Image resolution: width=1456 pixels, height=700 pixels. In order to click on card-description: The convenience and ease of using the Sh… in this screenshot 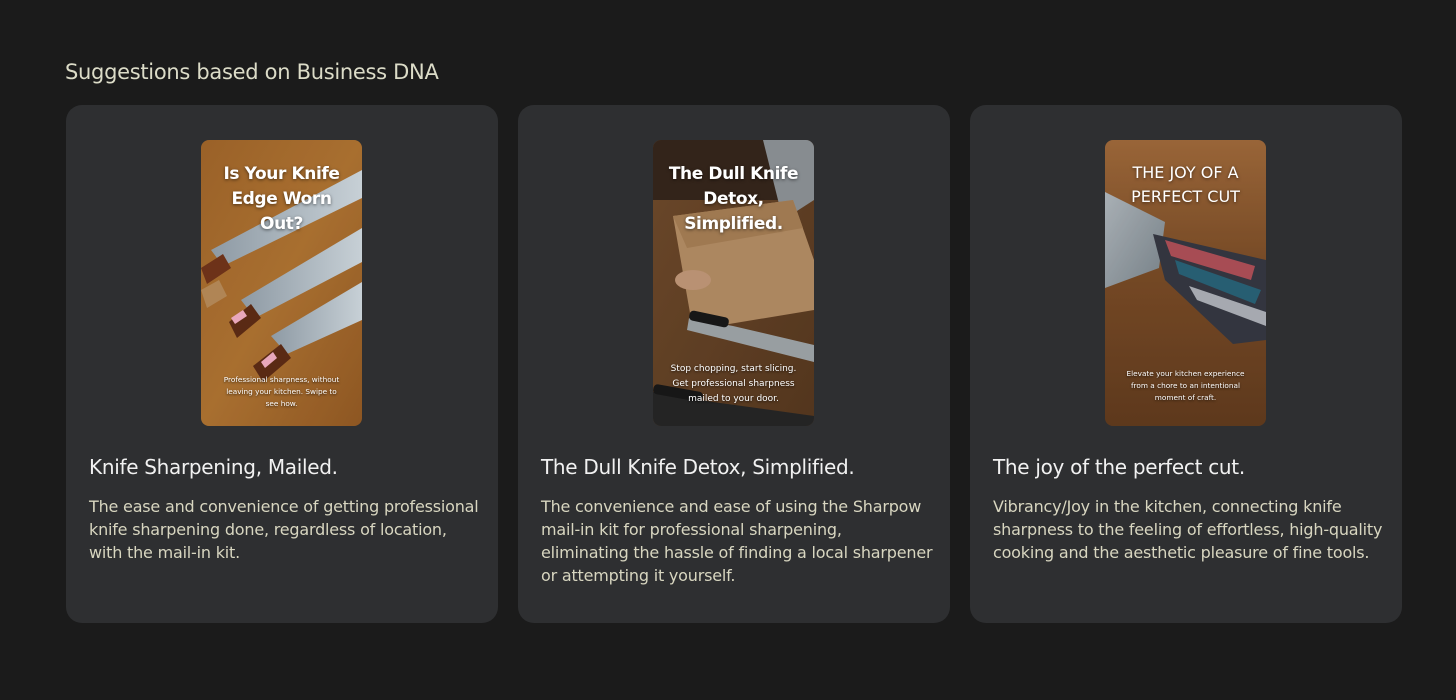, I will do `click(737, 541)`.